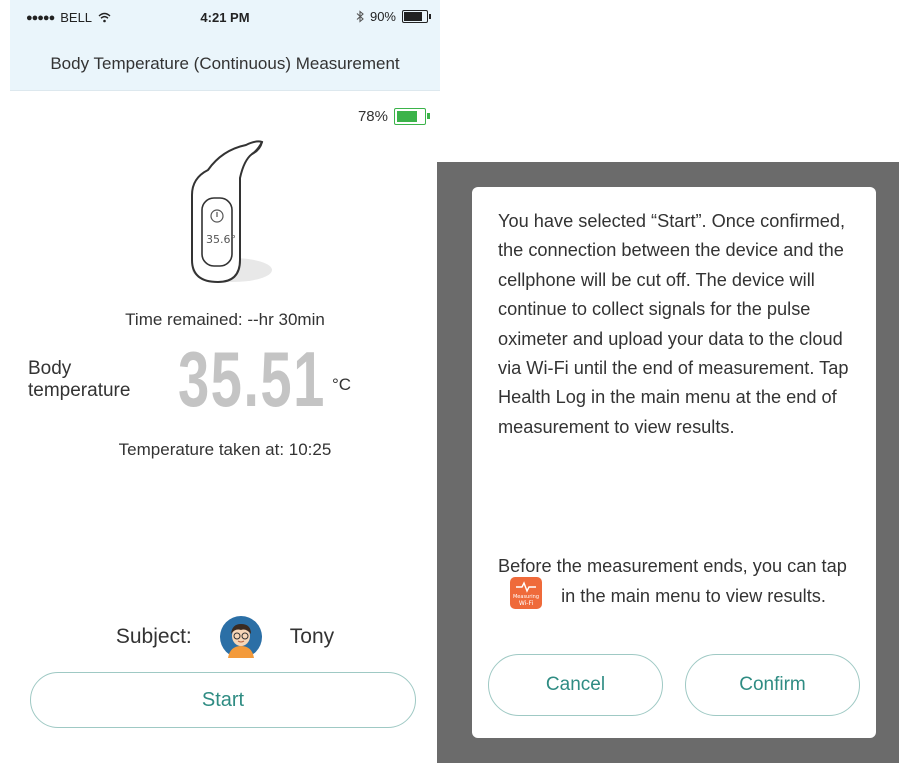 The height and width of the screenshot is (763, 899). I want to click on dialog-tip-after: in the main menu to view results., so click(693, 596).